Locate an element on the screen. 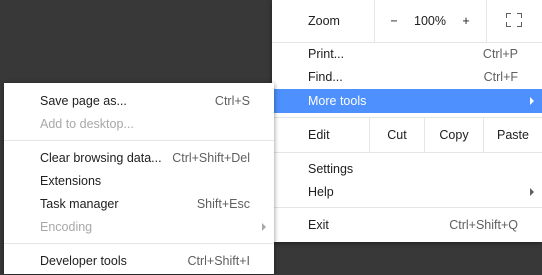  menu-item-save-page: Save page as... Ctrl+S is located at coordinates (139, 101).